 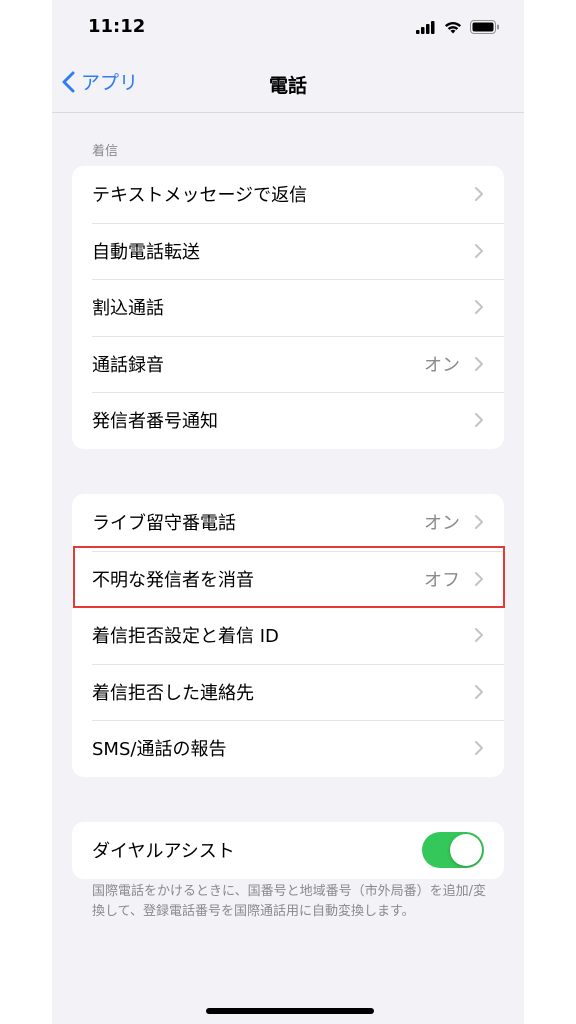 I want to click on row-caller-id: 発信者番号通知, so click(x=288, y=420).